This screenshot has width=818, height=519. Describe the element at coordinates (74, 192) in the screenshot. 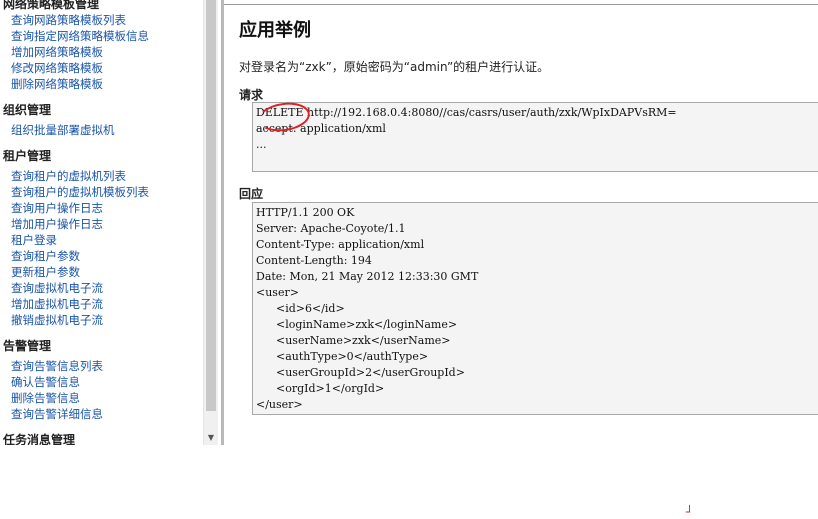

I see `sidebar-item-tenant-vm-template-list: 查询租户的虚拟机模板列表` at that location.